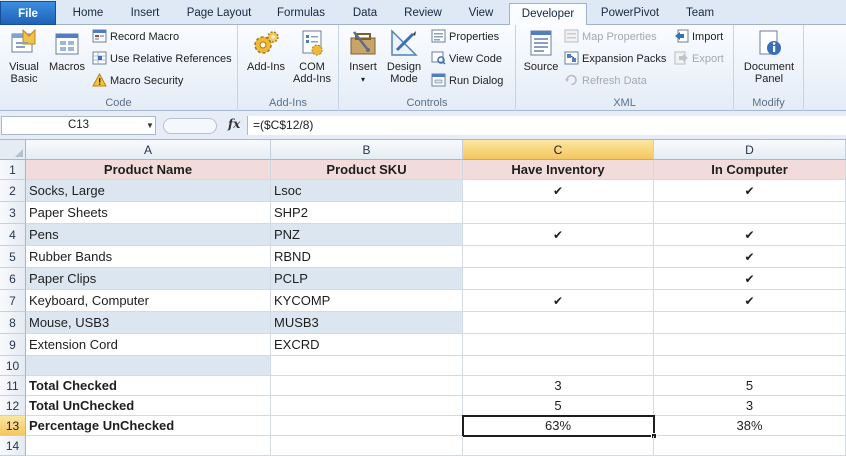 The image size is (846, 456). What do you see at coordinates (162, 59) in the screenshot?
I see `use-relative-references-button: Use Relative References` at bounding box center [162, 59].